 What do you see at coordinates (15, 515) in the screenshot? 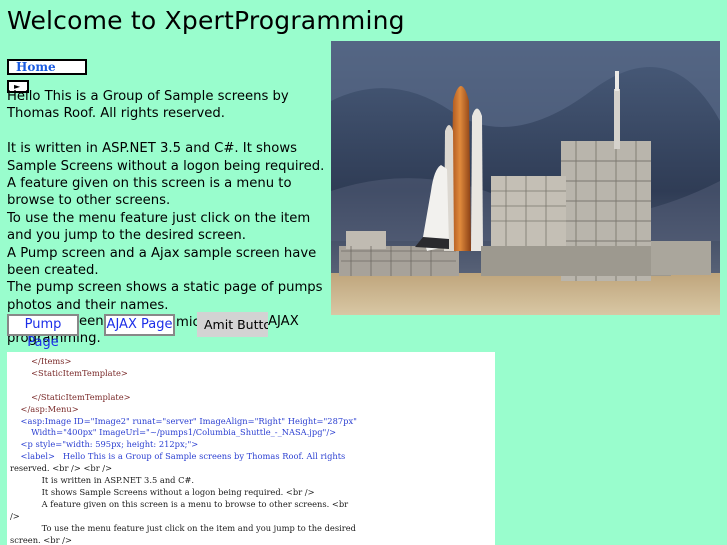
I see `code-line: />` at bounding box center [15, 515].